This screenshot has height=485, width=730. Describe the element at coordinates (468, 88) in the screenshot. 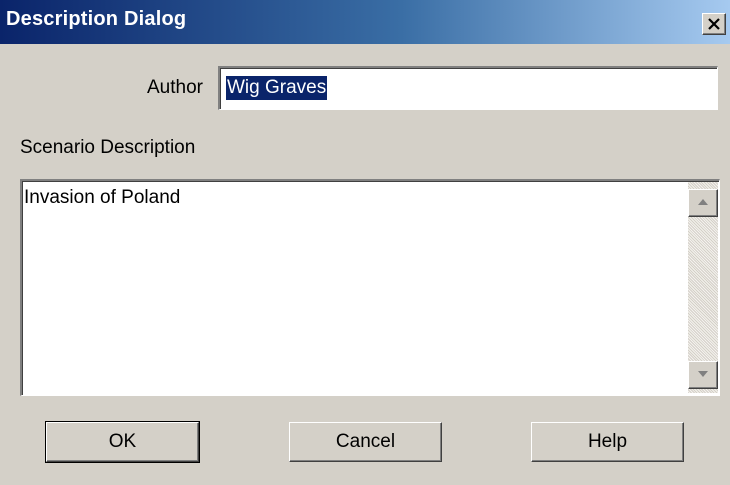

I see `author-field: Wig Graves` at that location.